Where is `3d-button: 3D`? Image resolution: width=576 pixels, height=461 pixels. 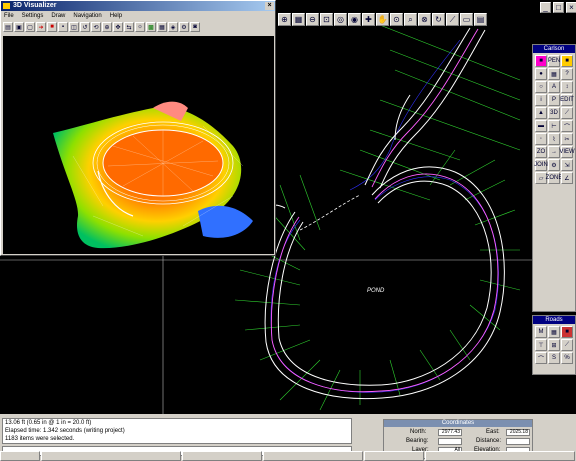 3d-button: 3D is located at coordinates (554, 113).